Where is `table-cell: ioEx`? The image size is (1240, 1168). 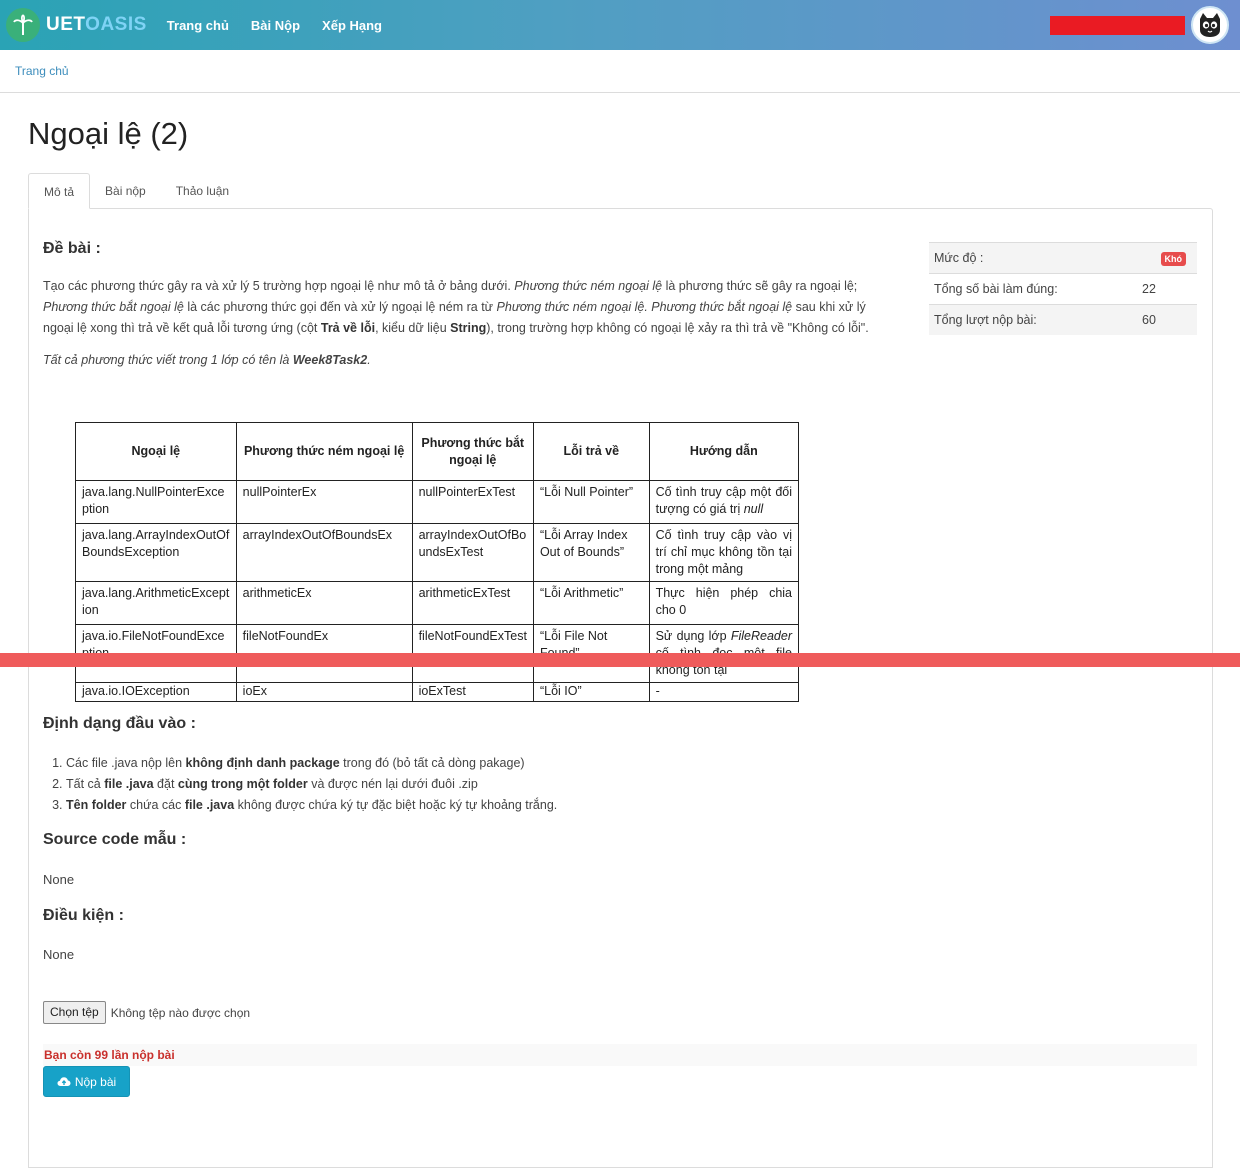 table-cell: ioEx is located at coordinates (324, 692).